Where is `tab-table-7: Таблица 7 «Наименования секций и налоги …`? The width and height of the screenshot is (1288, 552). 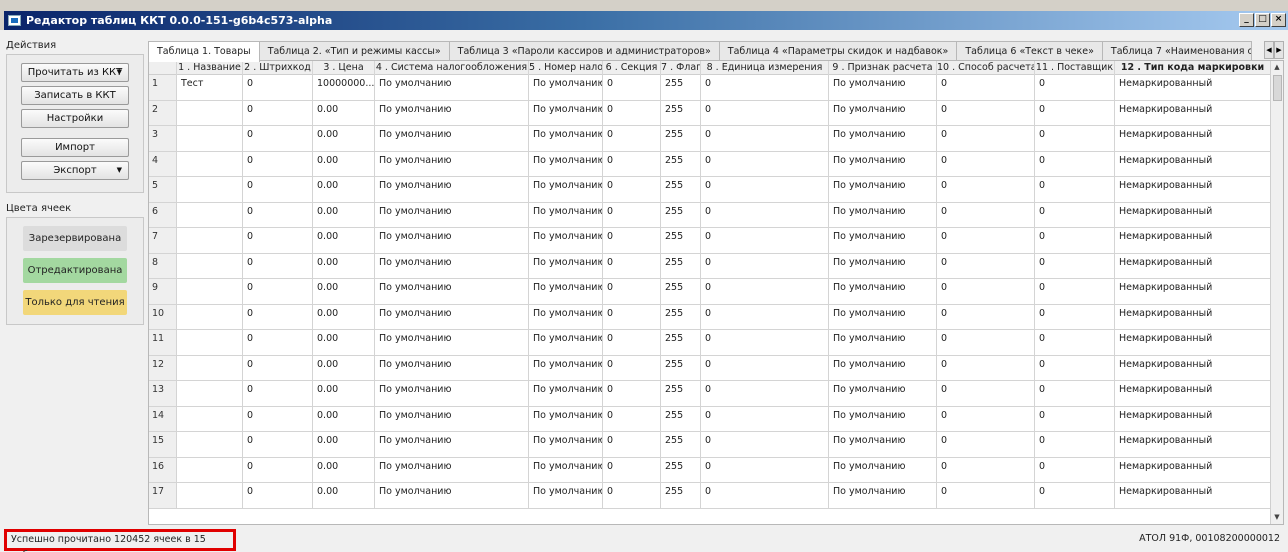
tab-table-7: Таблица 7 «Наименования секций и налоги … is located at coordinates (1176, 51).